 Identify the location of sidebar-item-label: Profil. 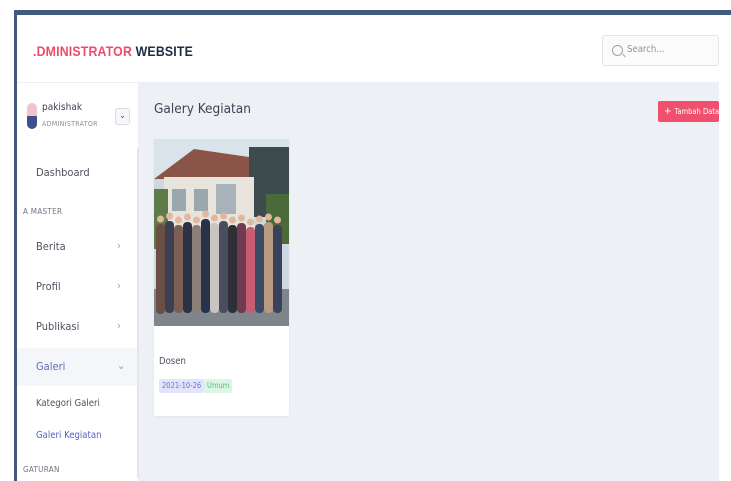
(48, 286).